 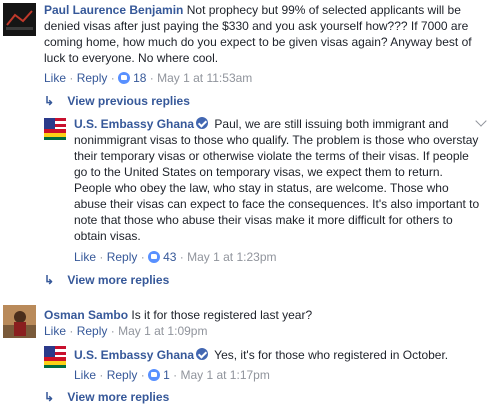 I want to click on view-previous-replies-label: View previous replies, so click(x=128, y=101).